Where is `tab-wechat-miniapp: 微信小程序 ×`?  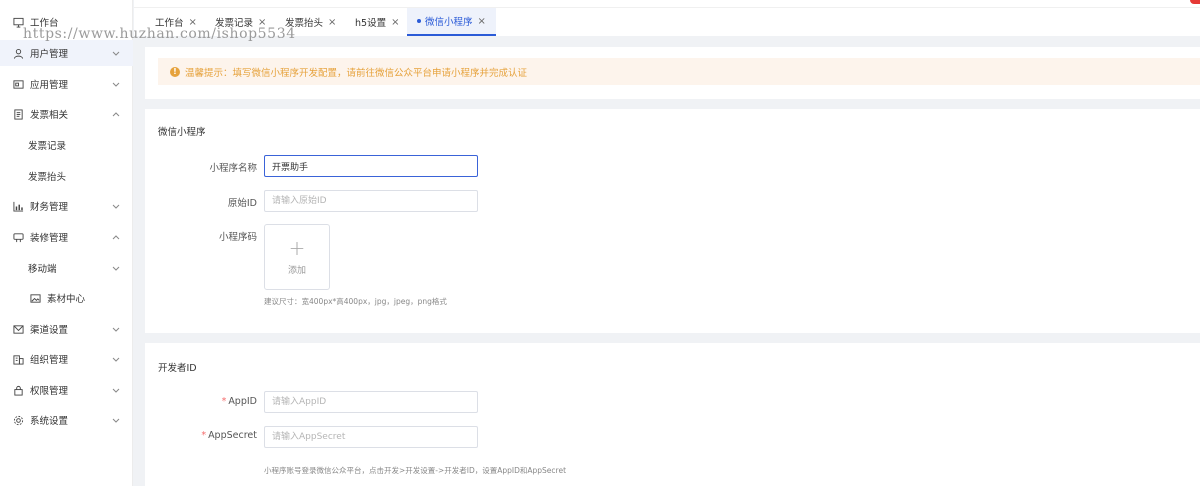 tab-wechat-miniapp: 微信小程序 × is located at coordinates (451, 22).